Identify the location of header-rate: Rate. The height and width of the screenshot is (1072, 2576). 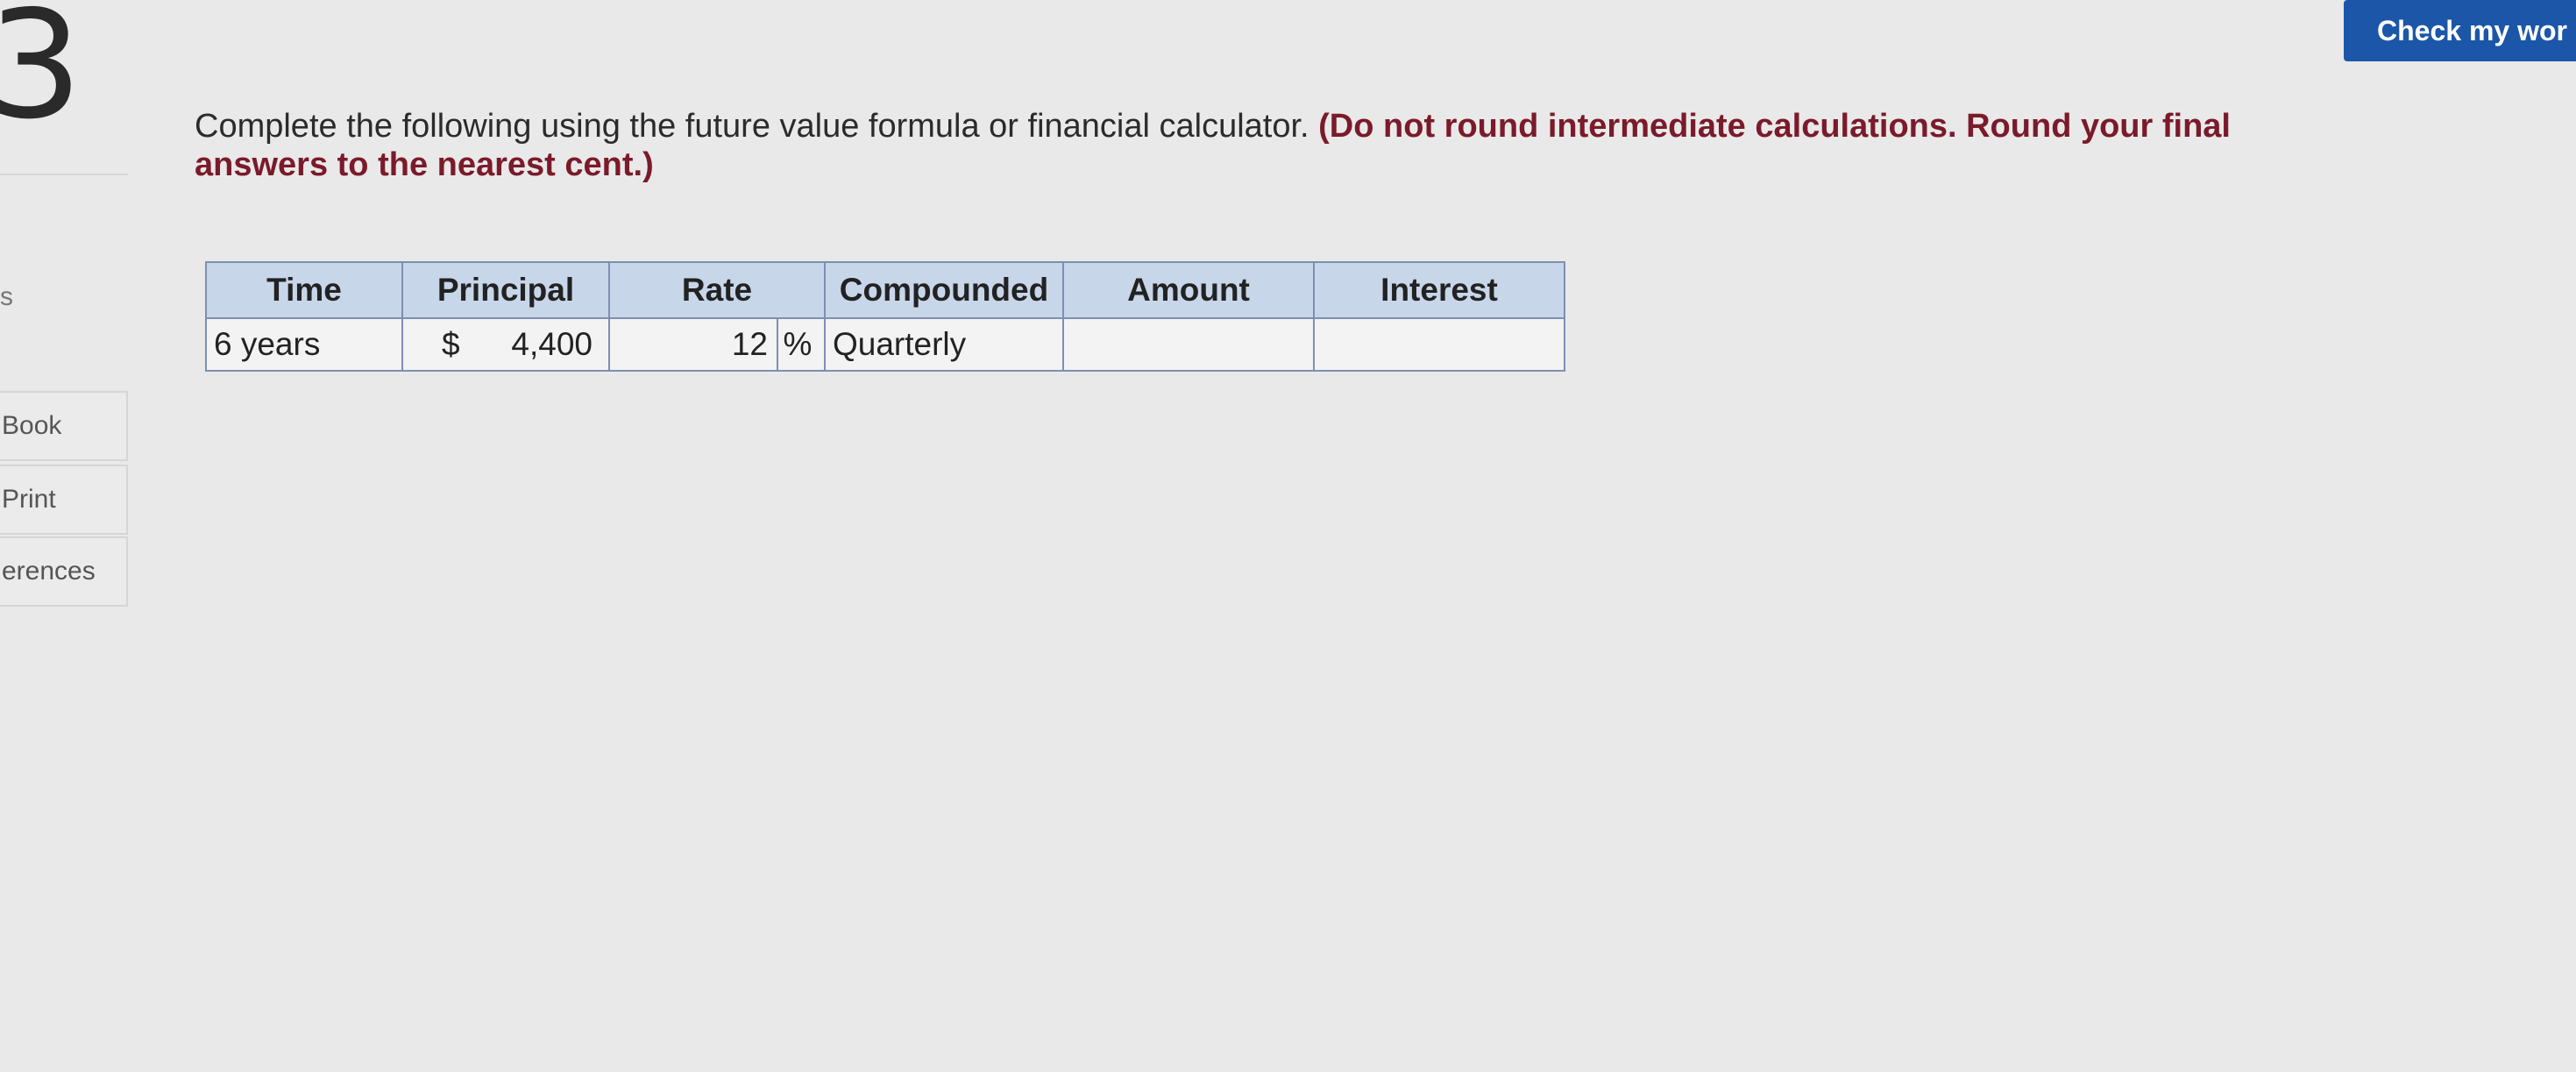
(717, 290).